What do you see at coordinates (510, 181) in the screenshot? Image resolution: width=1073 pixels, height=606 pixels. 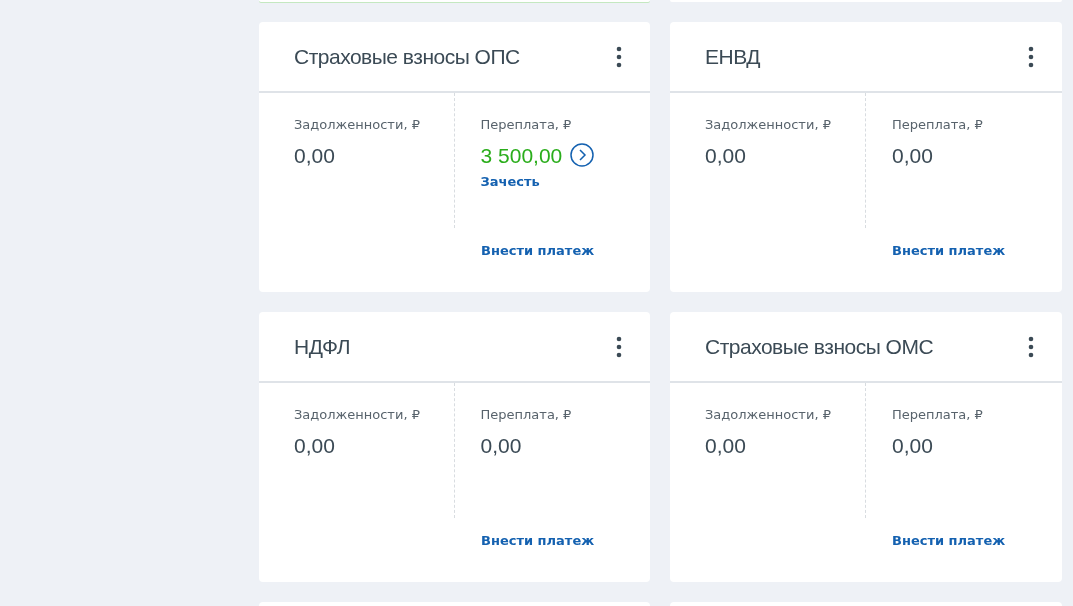 I see `offset-link: Зачесть` at bounding box center [510, 181].